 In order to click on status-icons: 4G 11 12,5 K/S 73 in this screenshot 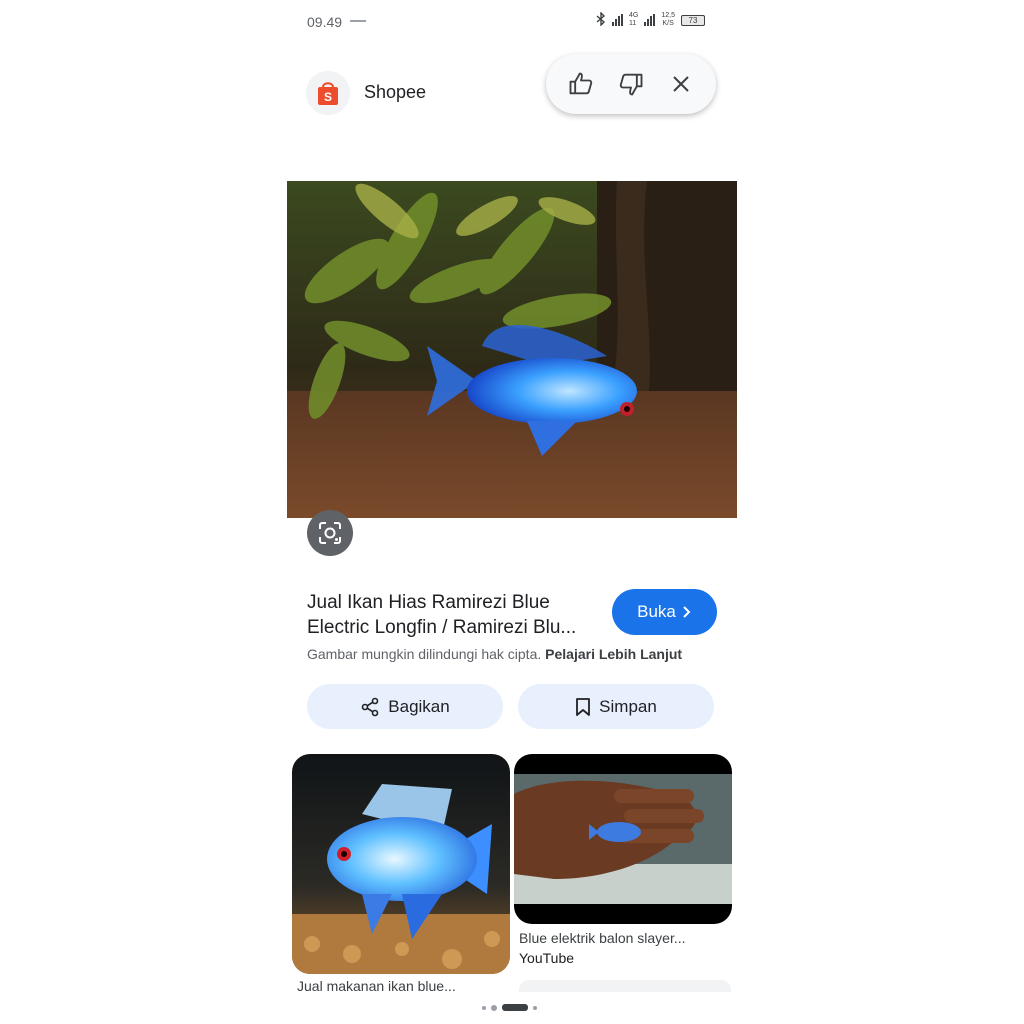, I will do `click(650, 19)`.